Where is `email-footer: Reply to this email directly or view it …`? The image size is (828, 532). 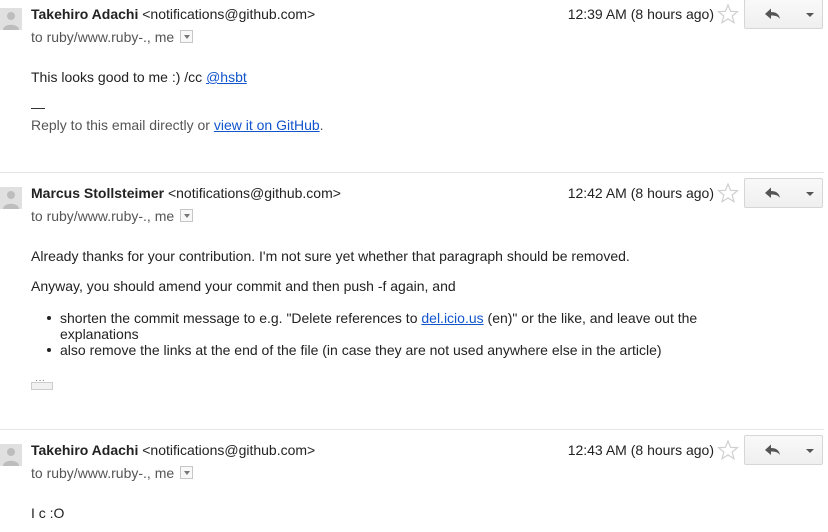
email-footer: Reply to this email directly or view it … is located at coordinates (411, 125).